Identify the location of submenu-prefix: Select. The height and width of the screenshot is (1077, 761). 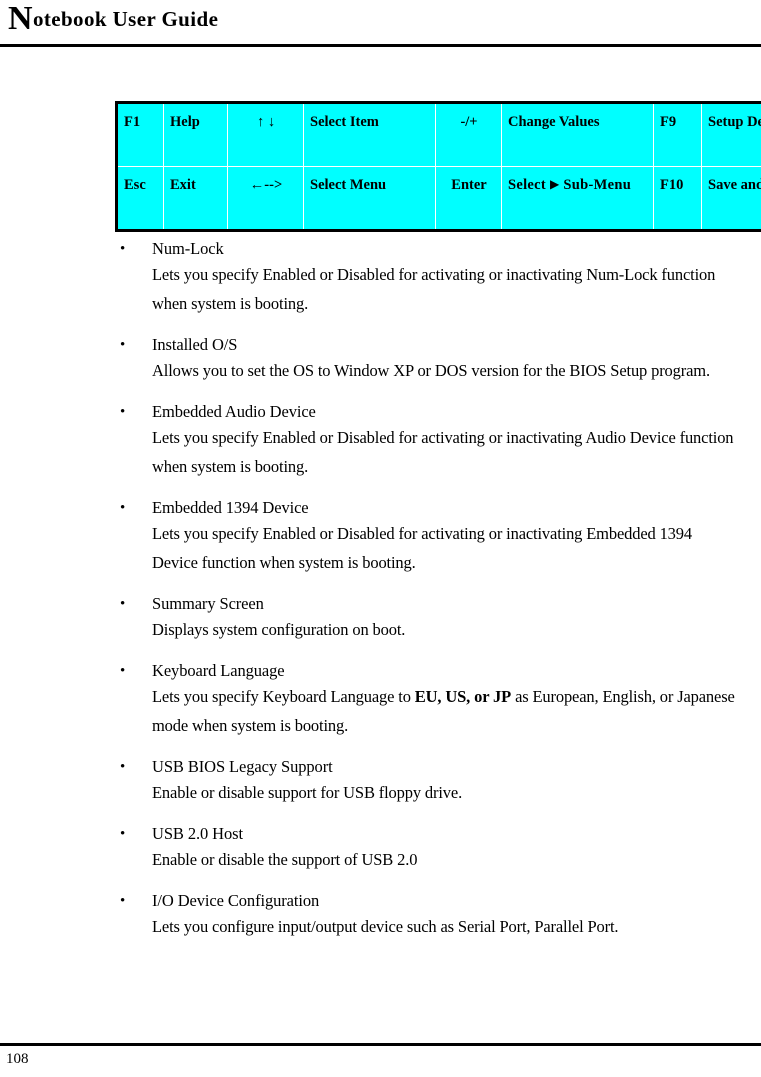
(529, 185).